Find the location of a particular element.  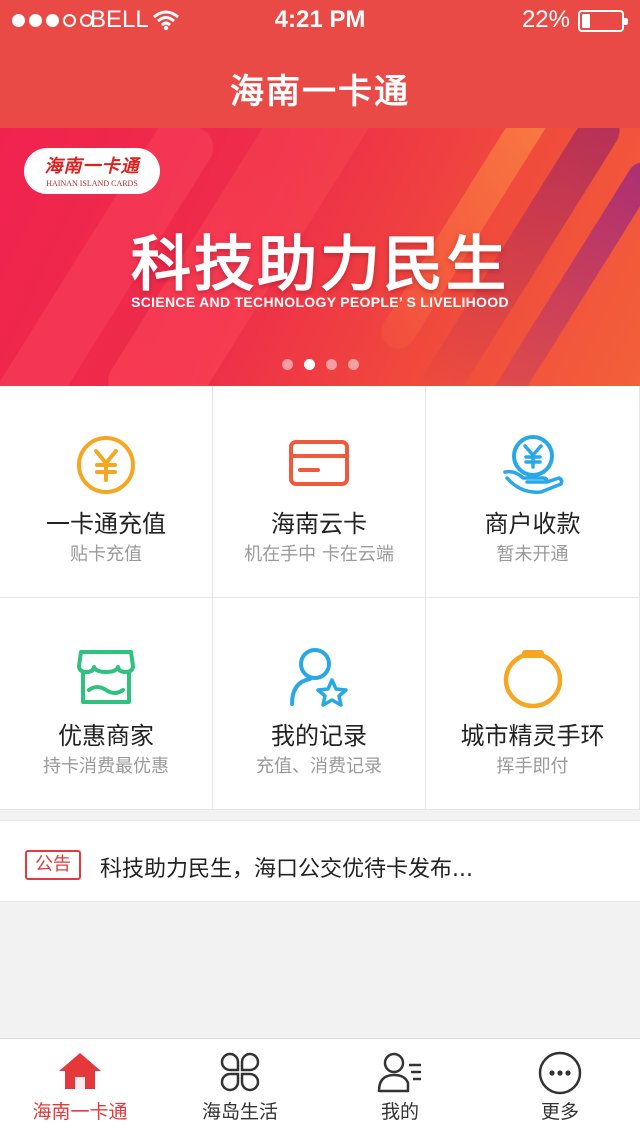

clover-icon is located at coordinates (240, 1072).